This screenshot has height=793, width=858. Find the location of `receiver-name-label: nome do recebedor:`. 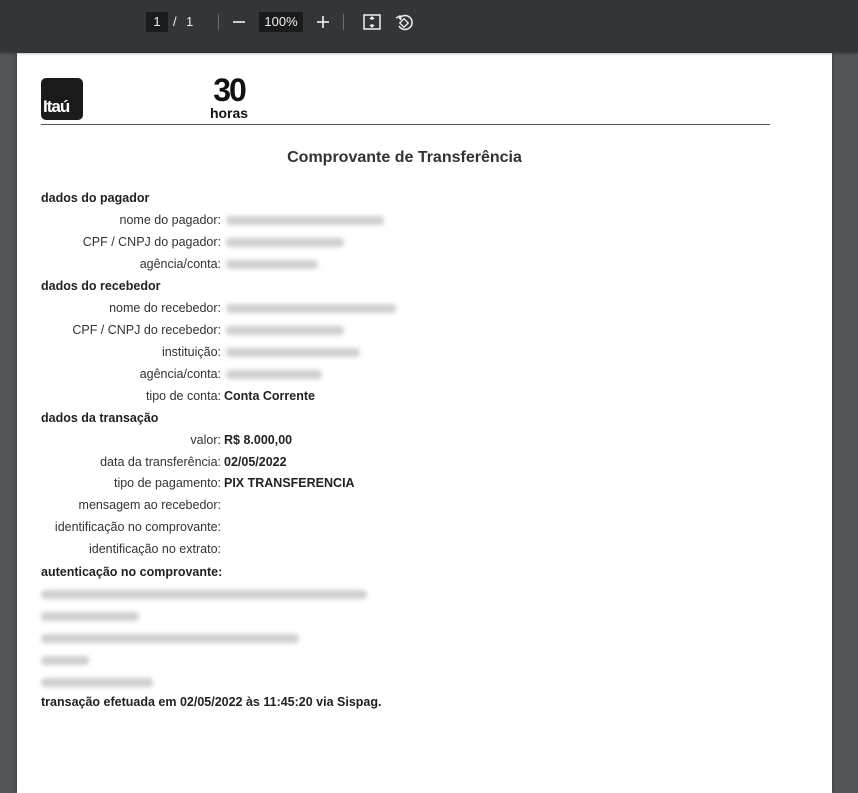

receiver-name-label: nome do recebedor: is located at coordinates (165, 308).